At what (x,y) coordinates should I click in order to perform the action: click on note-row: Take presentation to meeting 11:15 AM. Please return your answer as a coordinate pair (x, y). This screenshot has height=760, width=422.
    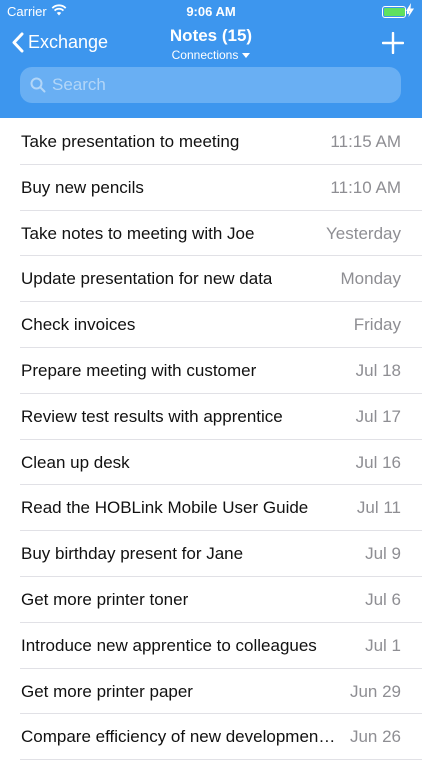
    Looking at the image, I should click on (211, 142).